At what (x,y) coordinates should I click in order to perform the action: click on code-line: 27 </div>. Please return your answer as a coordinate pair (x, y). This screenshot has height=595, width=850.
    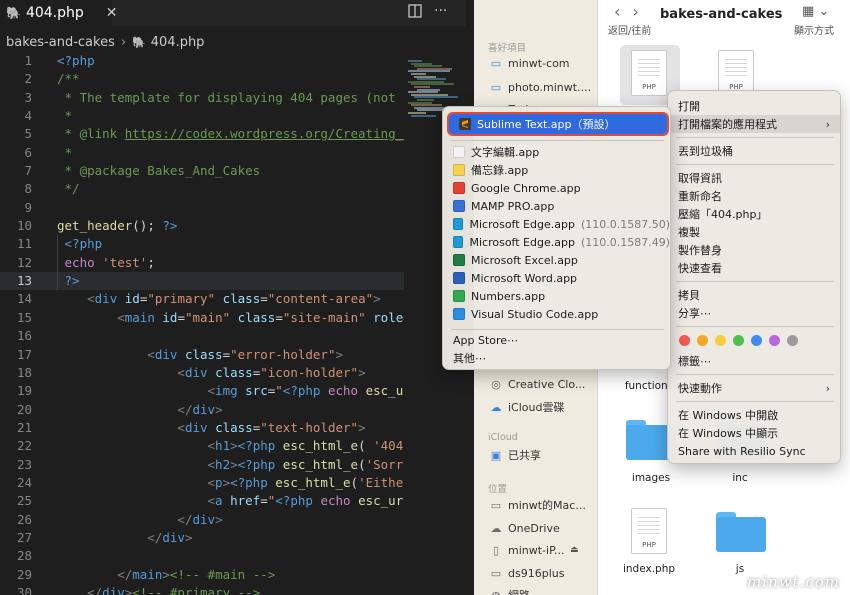
    Looking at the image, I should click on (202, 538).